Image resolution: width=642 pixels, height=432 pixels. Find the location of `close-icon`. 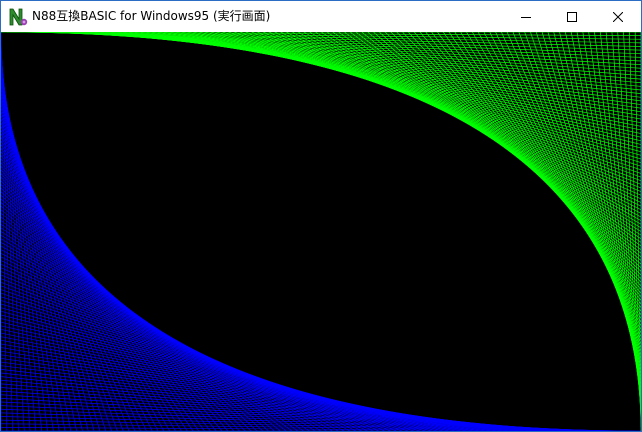

close-icon is located at coordinates (618, 16).